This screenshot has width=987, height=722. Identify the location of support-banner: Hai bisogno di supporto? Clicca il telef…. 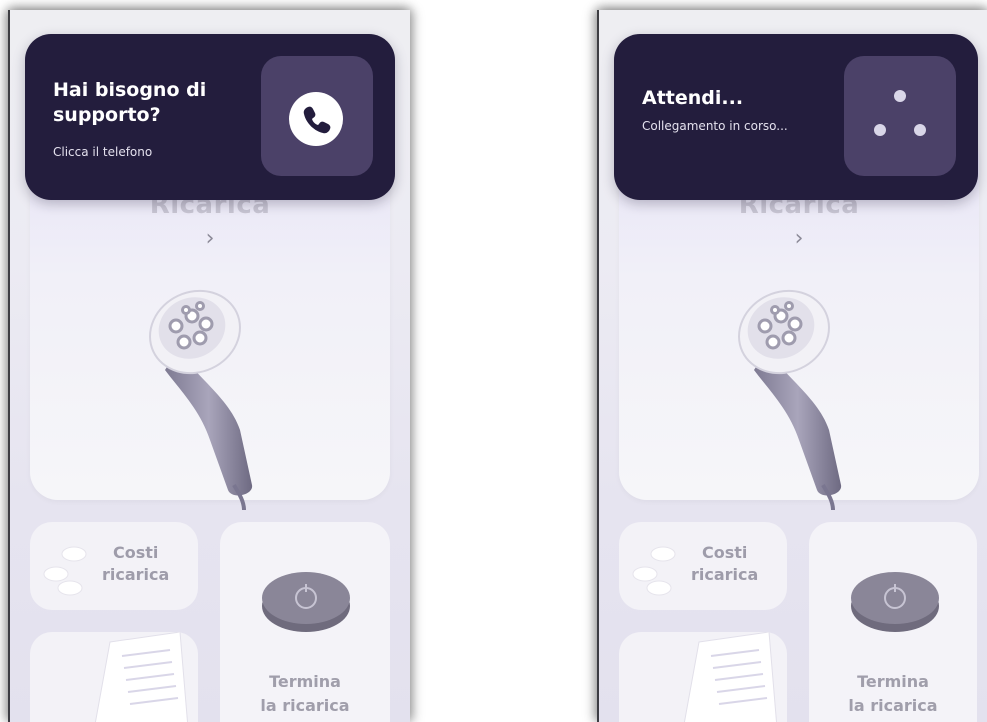
(210, 117).